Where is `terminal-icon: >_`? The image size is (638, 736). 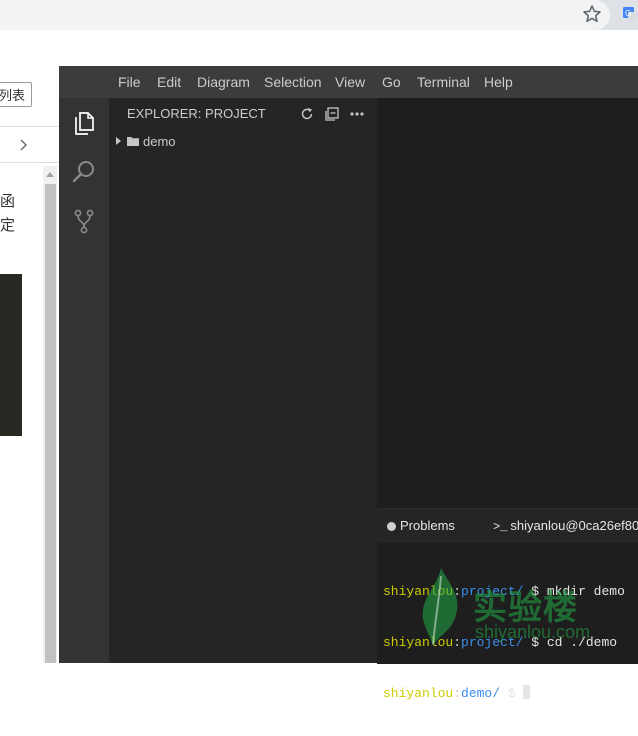
terminal-icon: >_ is located at coordinates (500, 527).